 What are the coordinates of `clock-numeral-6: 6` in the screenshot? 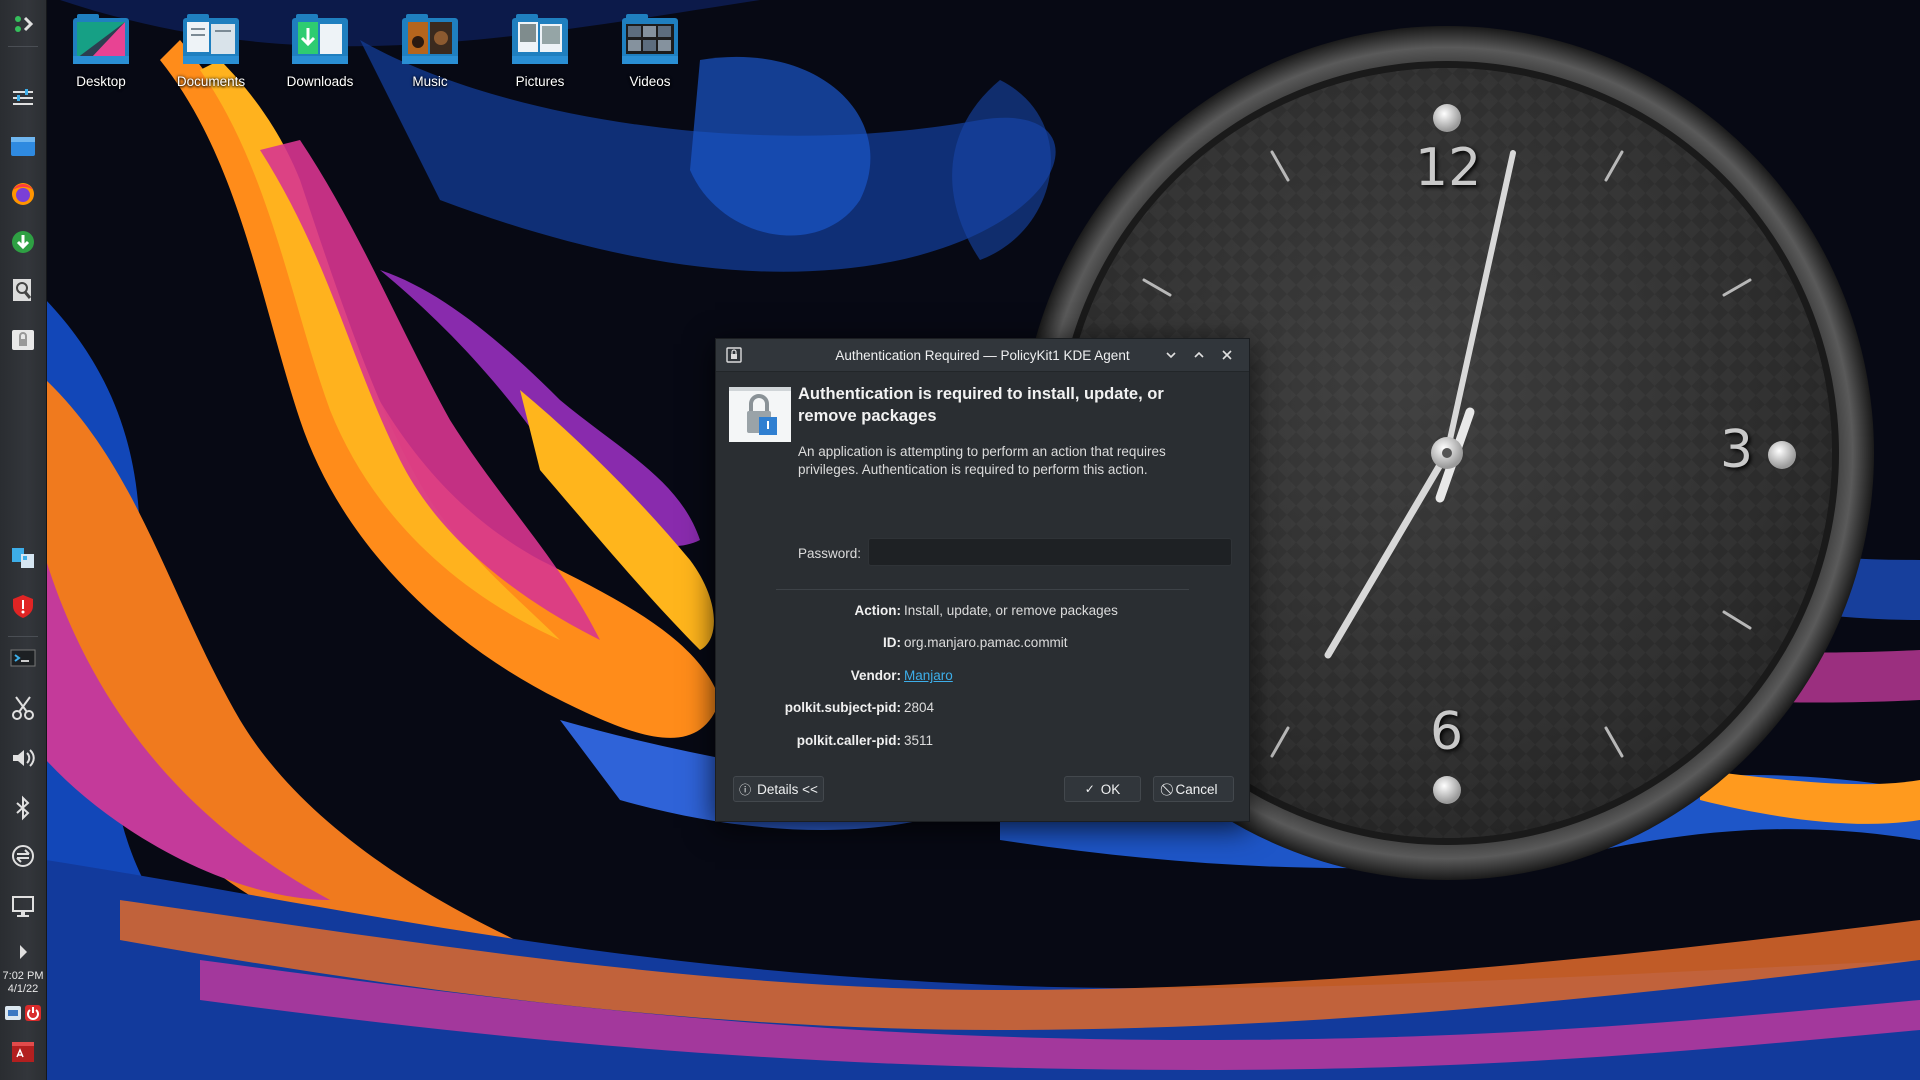 It's located at (1447, 732).